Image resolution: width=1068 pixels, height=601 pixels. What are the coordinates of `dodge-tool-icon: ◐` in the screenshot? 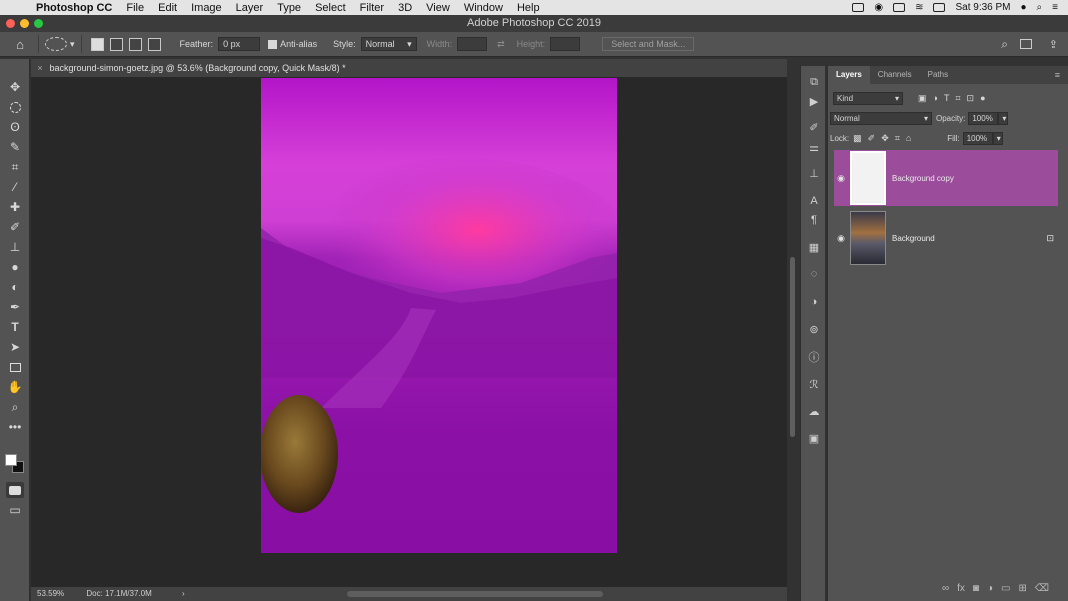 It's located at (15, 287).